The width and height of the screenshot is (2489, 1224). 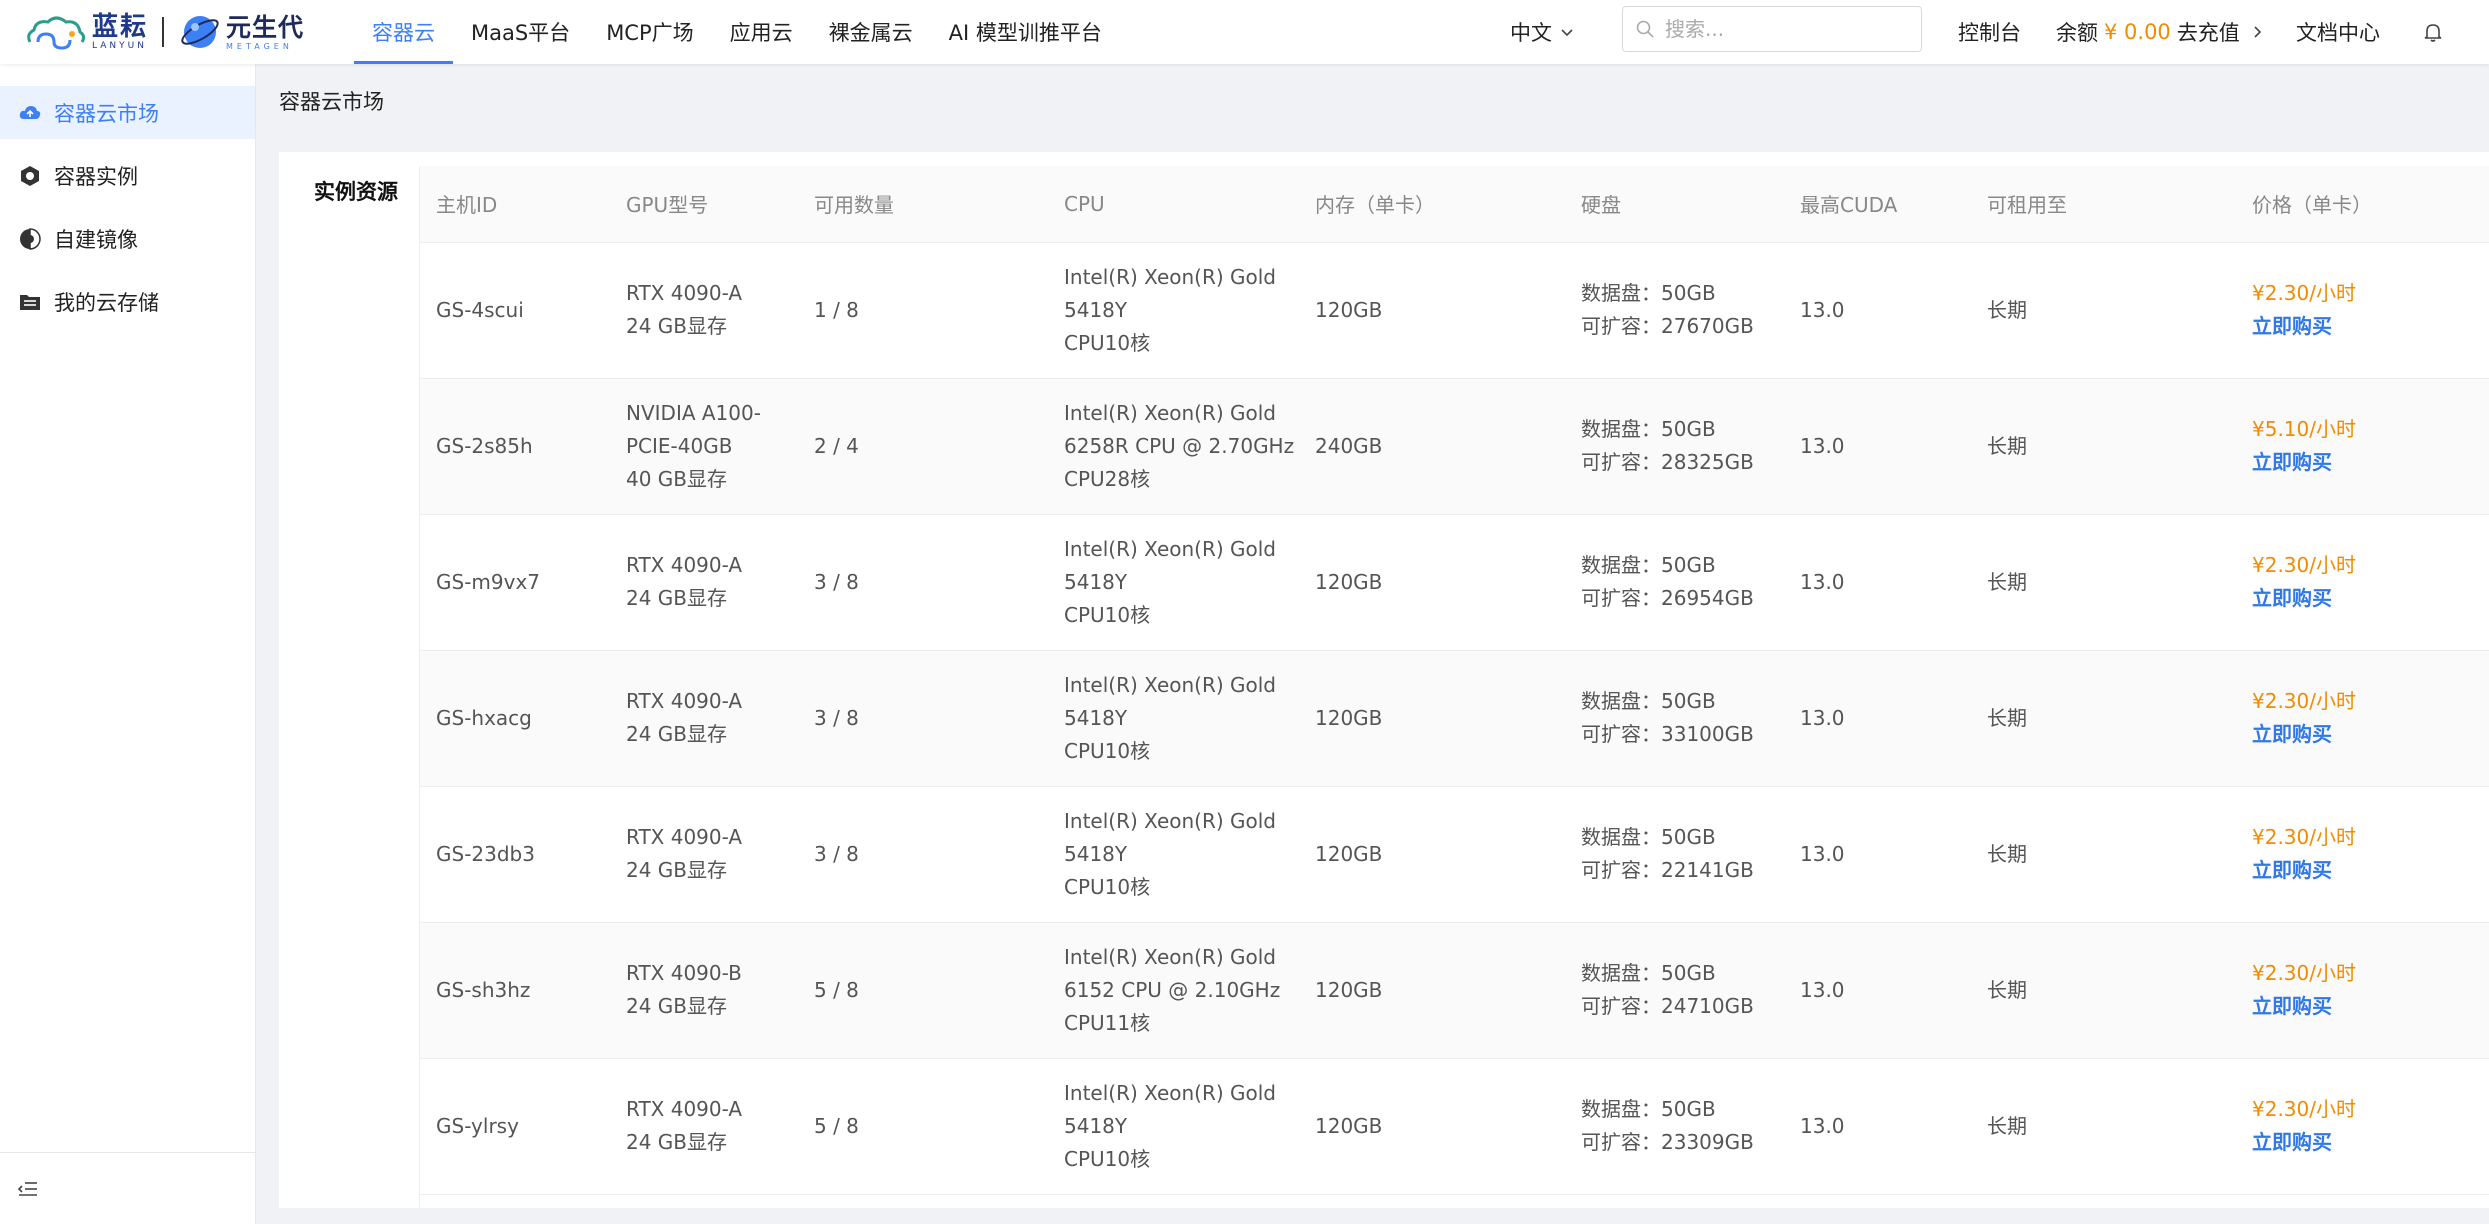 I want to click on chevron-down-icon, so click(x=1567, y=33).